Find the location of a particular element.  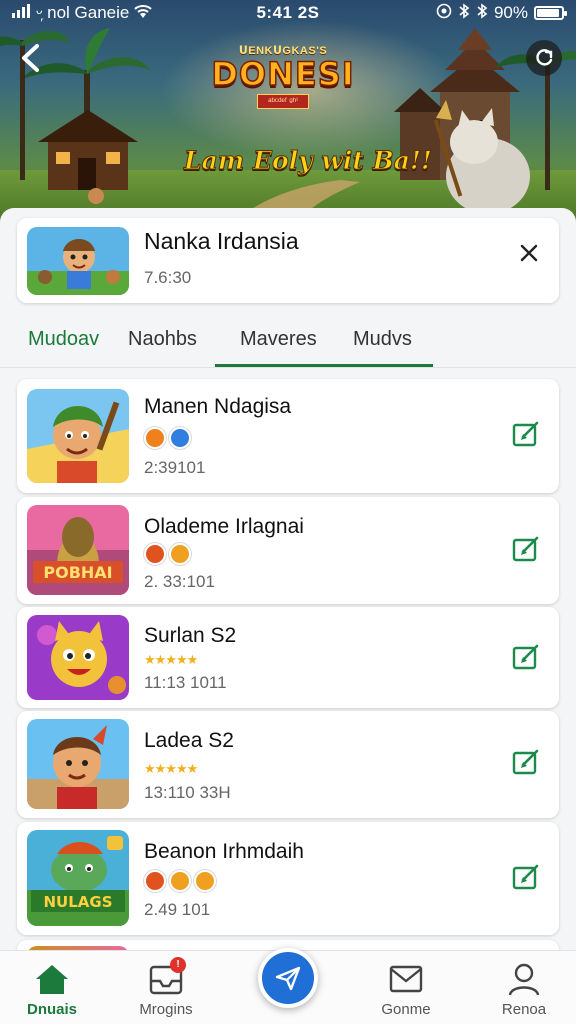

chevron-left-icon is located at coordinates (30, 58).